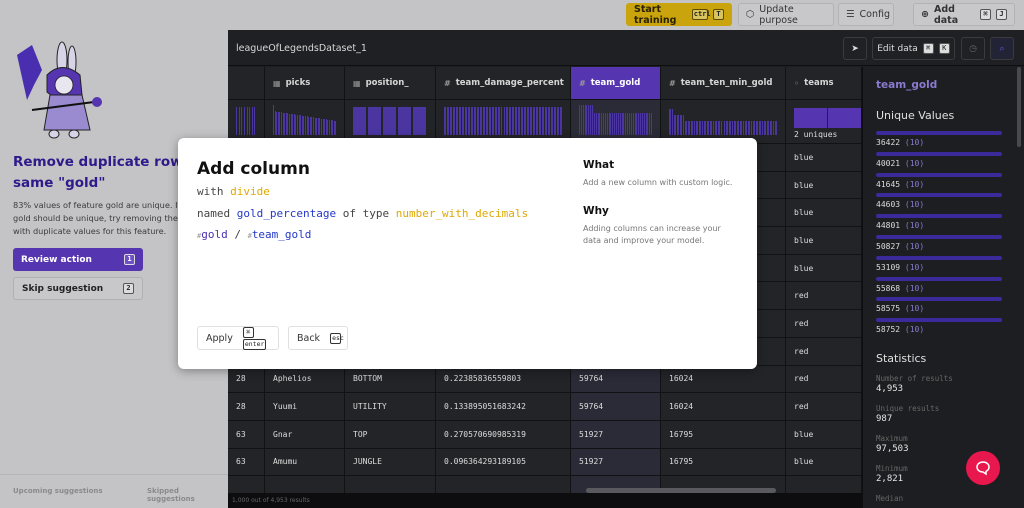 The image size is (1024, 508). I want to click on operation-value: divide, so click(250, 191).